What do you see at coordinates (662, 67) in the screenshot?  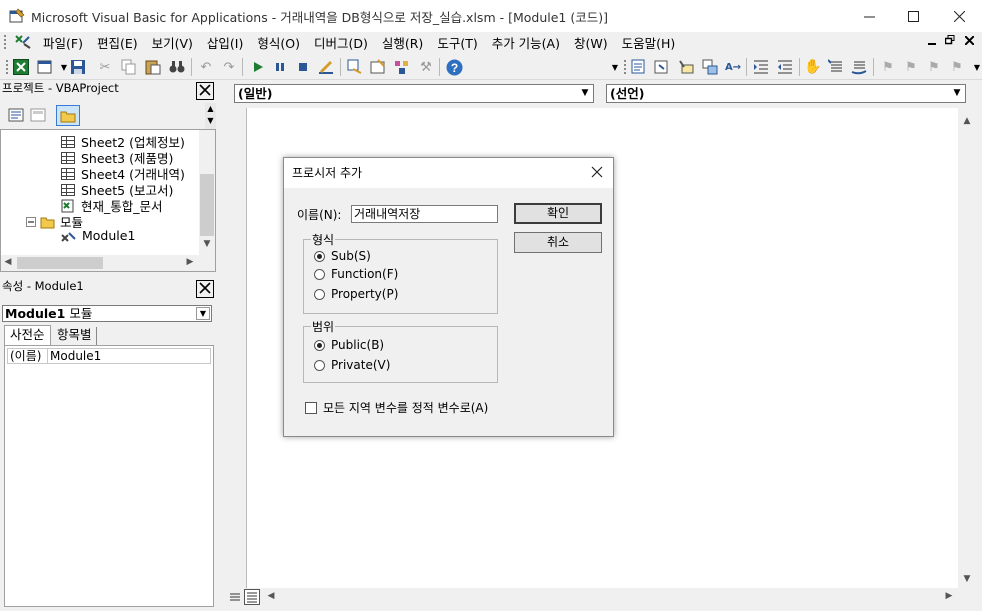 I see `list-constants-icon` at bounding box center [662, 67].